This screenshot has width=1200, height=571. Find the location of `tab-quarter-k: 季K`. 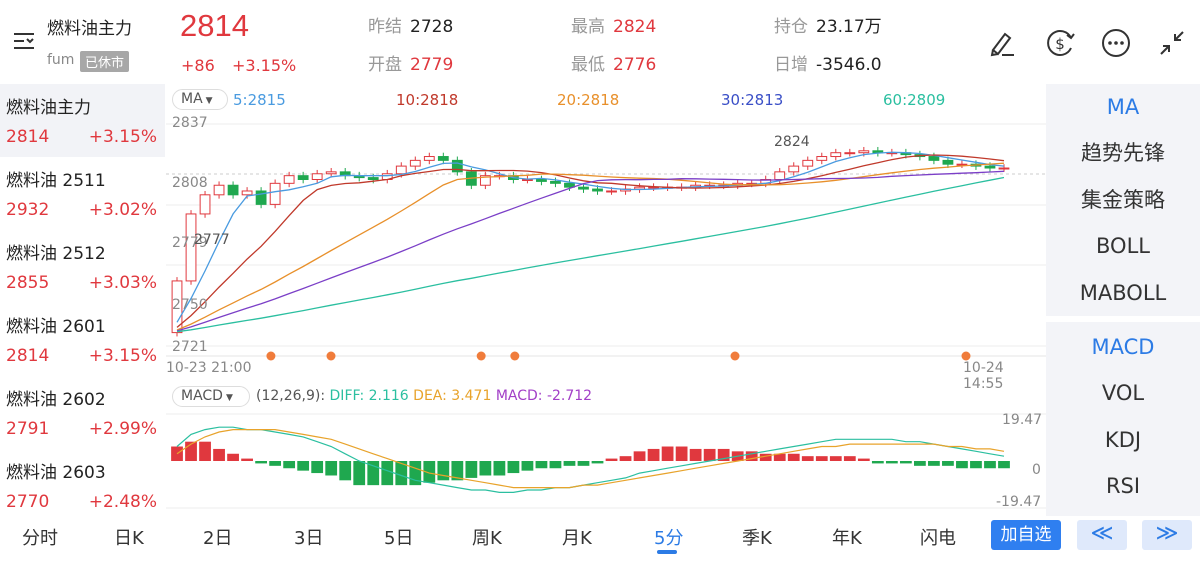

tab-quarter-k: 季K is located at coordinates (757, 537).